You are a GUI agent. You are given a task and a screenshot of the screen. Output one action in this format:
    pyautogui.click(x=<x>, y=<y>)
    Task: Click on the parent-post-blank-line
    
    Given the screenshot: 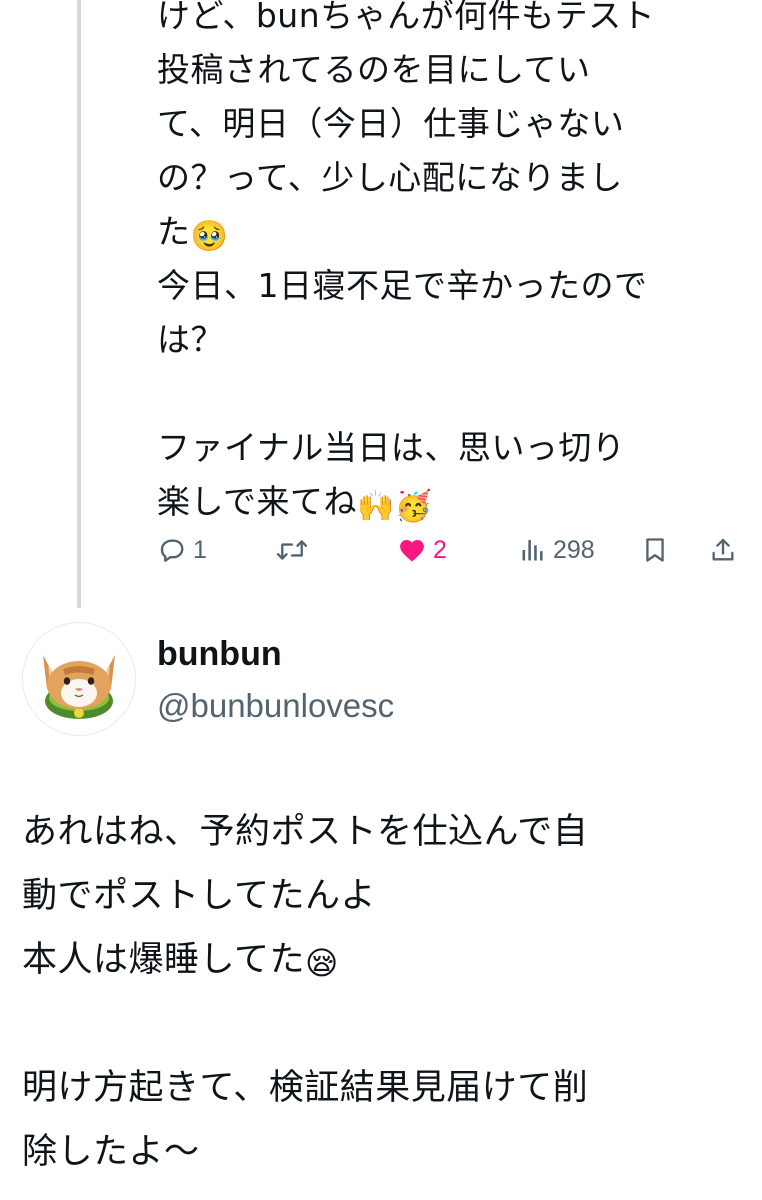 What is the action you would take?
    pyautogui.click(x=447, y=394)
    